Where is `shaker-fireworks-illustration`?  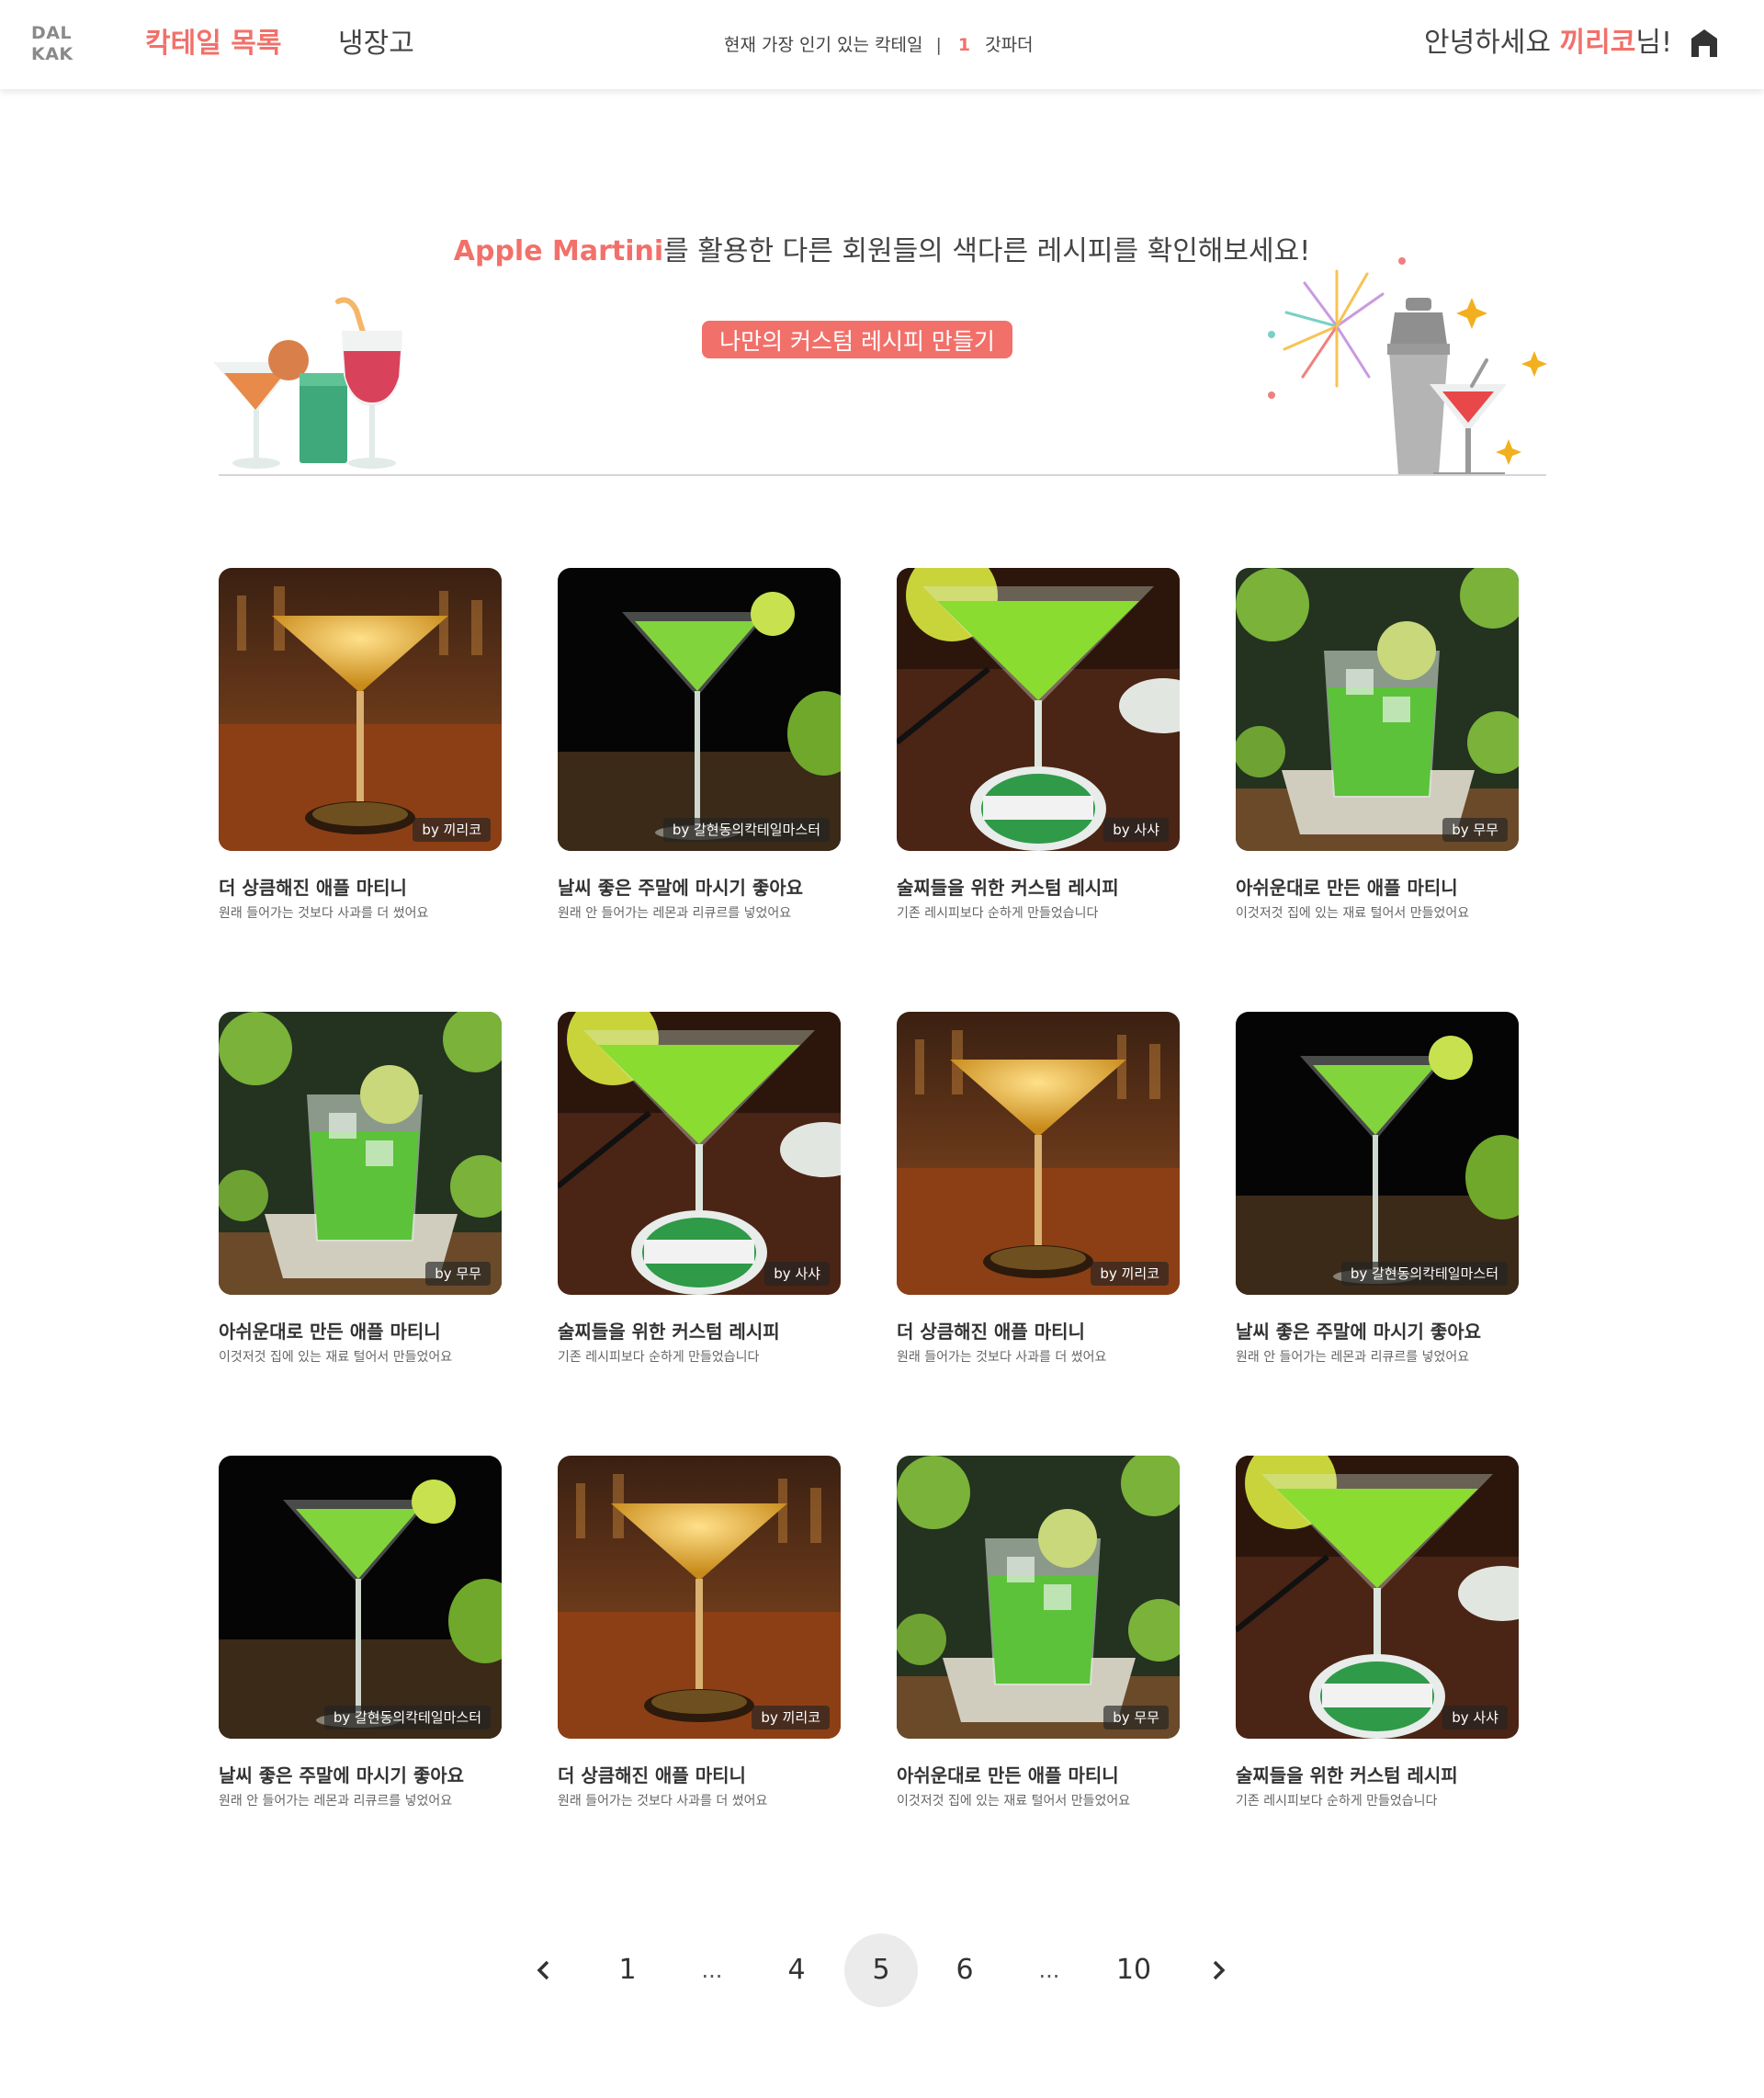
shaker-fireworks-illustration is located at coordinates (1406, 363).